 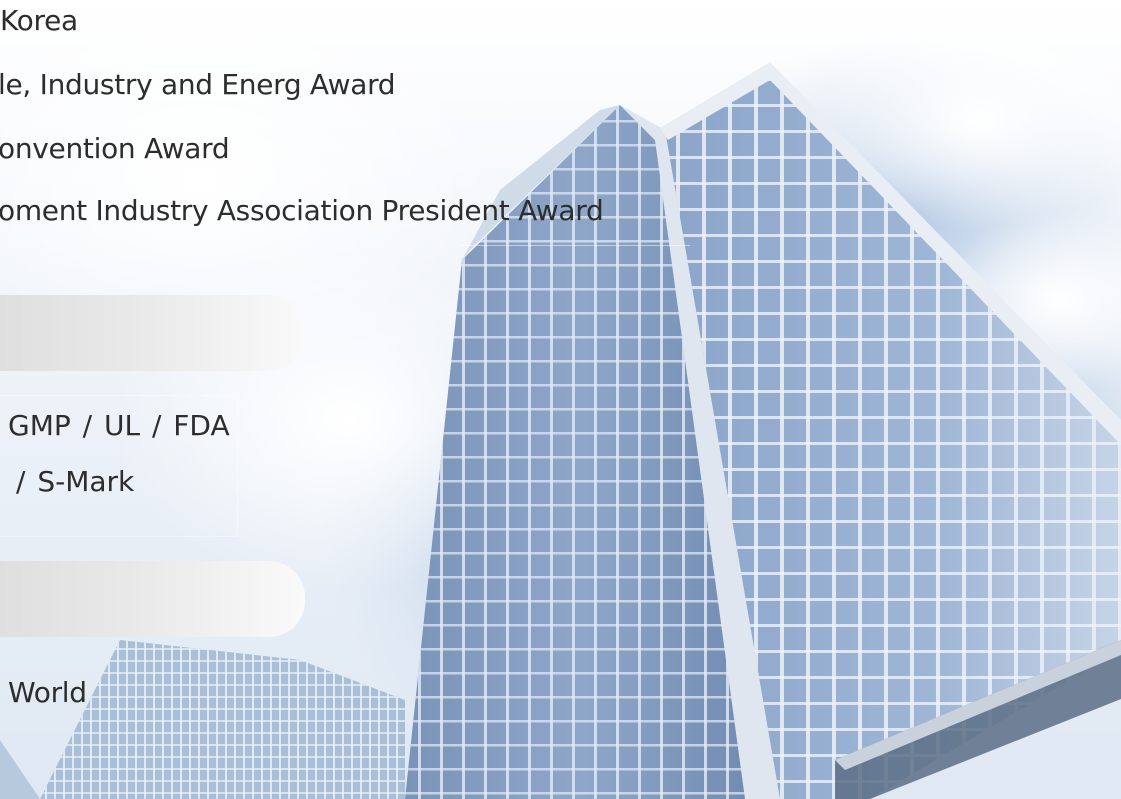 I want to click on overlay-frame-top, so click(x=575, y=246).